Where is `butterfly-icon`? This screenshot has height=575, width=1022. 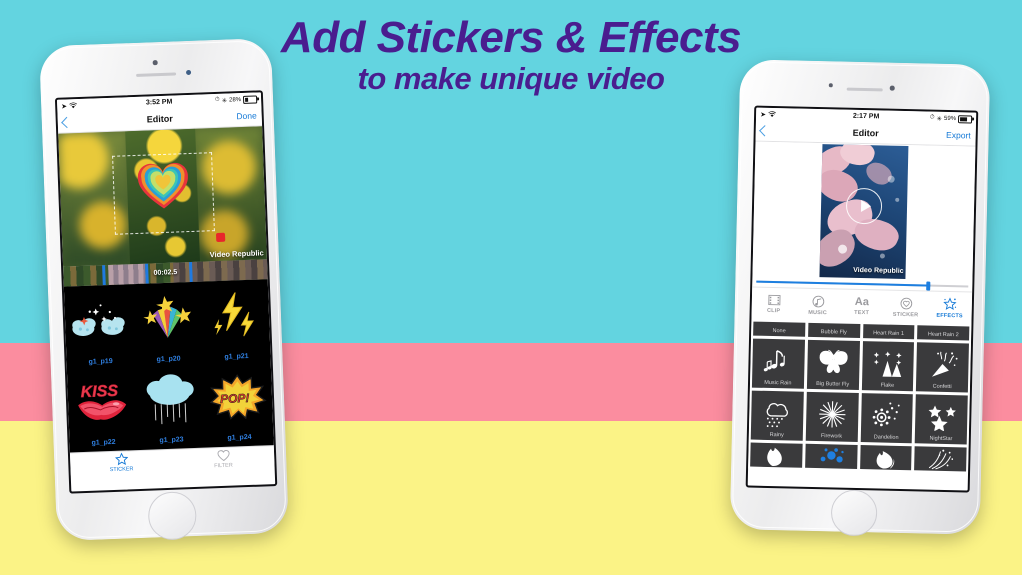
butterfly-icon is located at coordinates (833, 361).